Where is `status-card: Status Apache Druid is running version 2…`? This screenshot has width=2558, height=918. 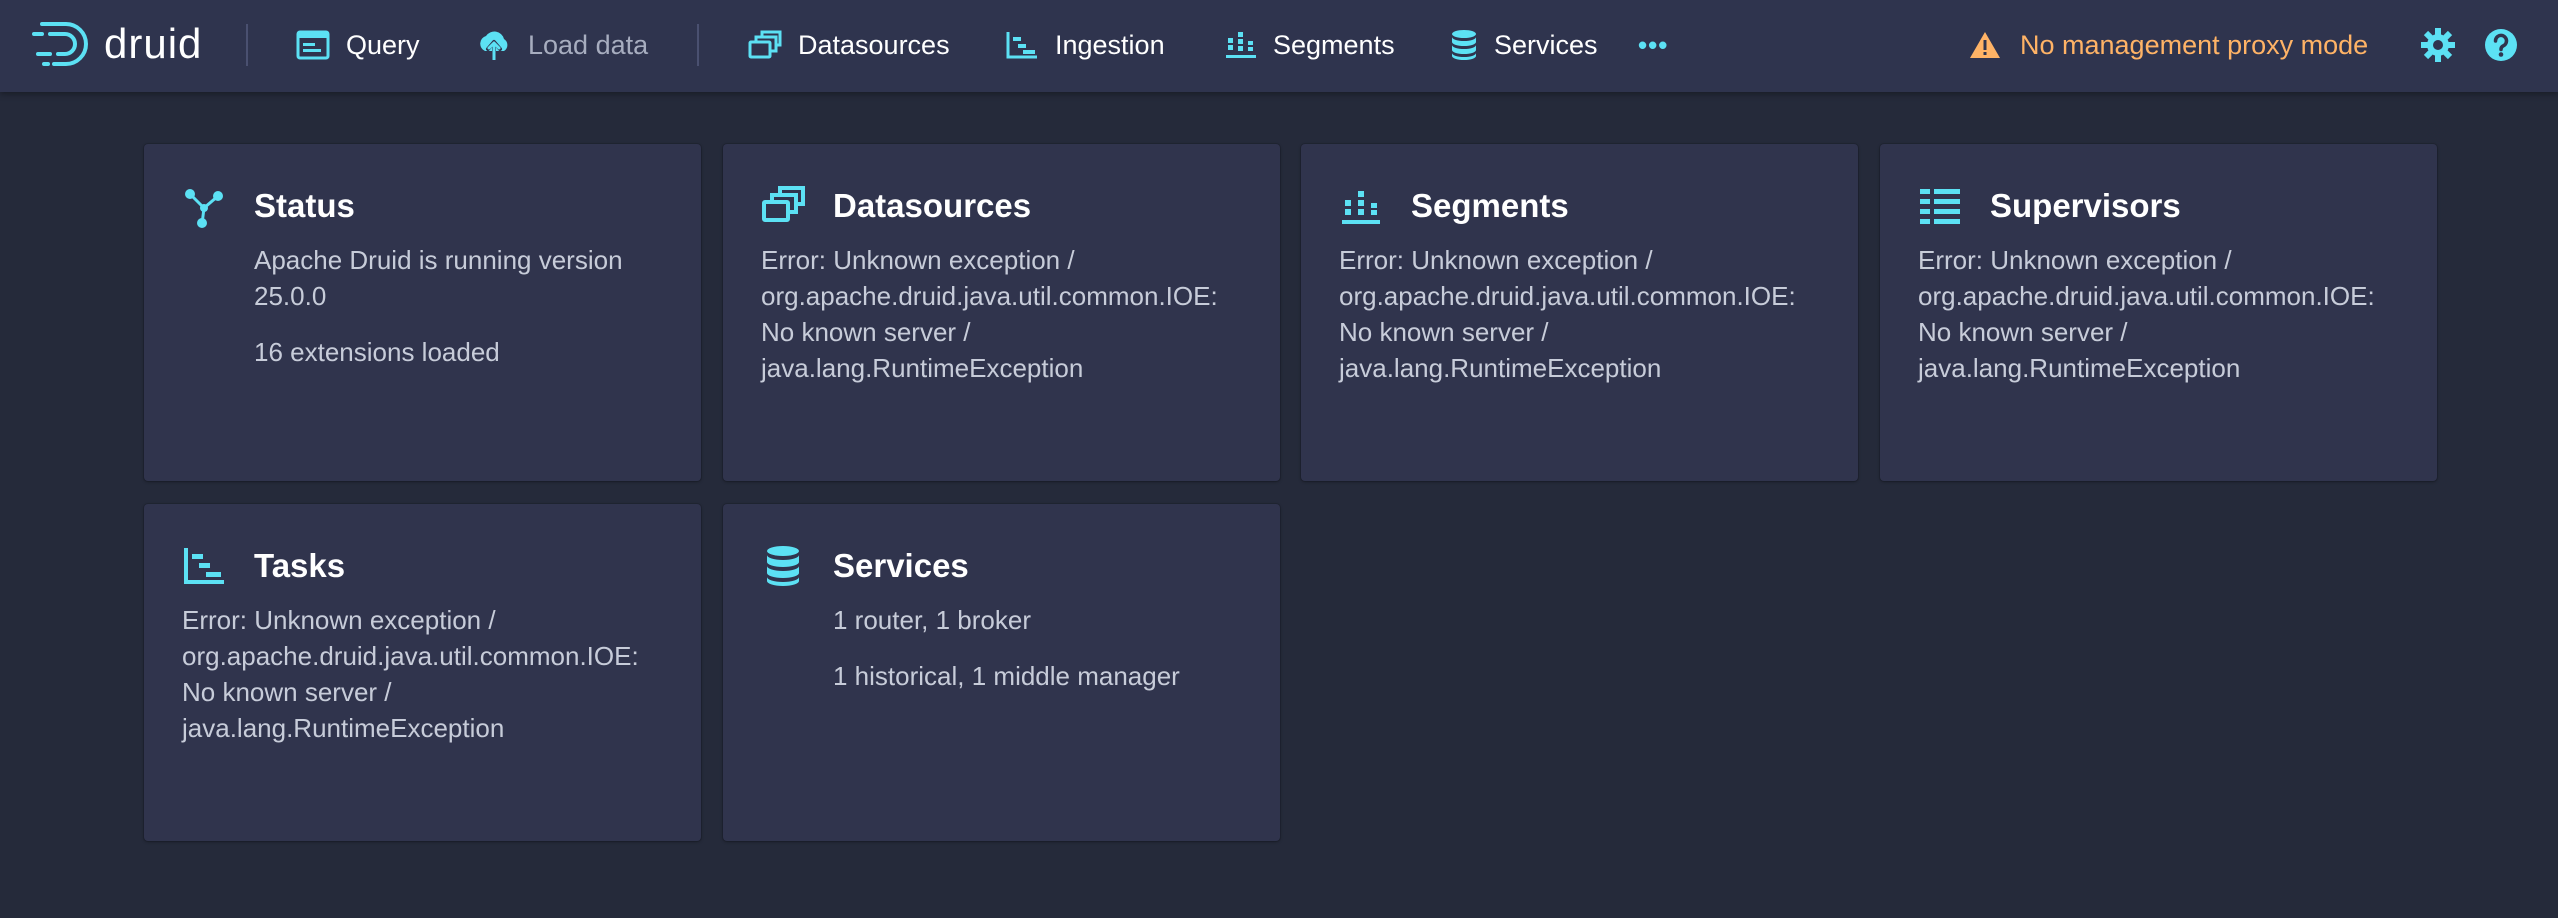 status-card: Status Apache Druid is running version 2… is located at coordinates (422, 312).